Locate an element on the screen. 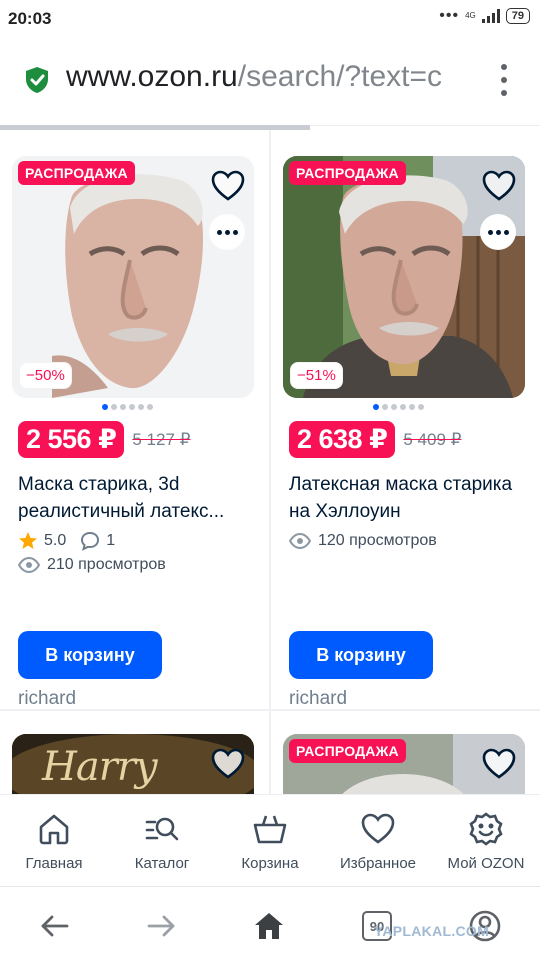  star-icon is located at coordinates (28, 540).